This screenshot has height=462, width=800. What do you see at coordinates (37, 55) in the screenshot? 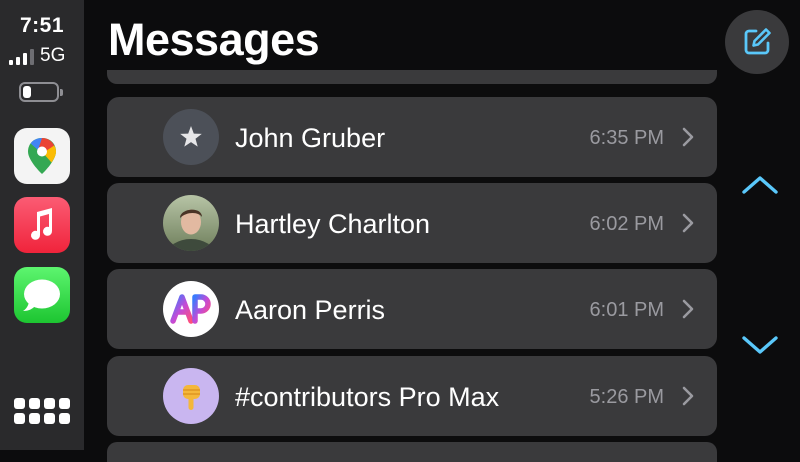
I see `signal-status: 5G` at bounding box center [37, 55].